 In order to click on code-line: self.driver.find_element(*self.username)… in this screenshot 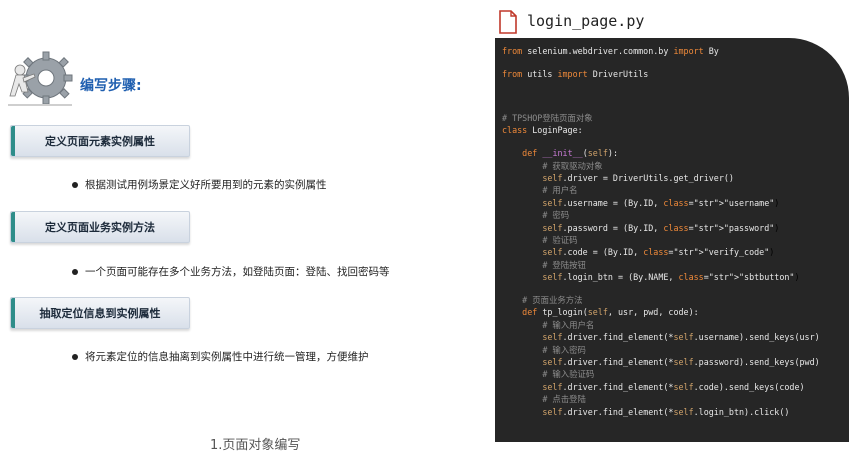, I will do `click(681, 337)`.